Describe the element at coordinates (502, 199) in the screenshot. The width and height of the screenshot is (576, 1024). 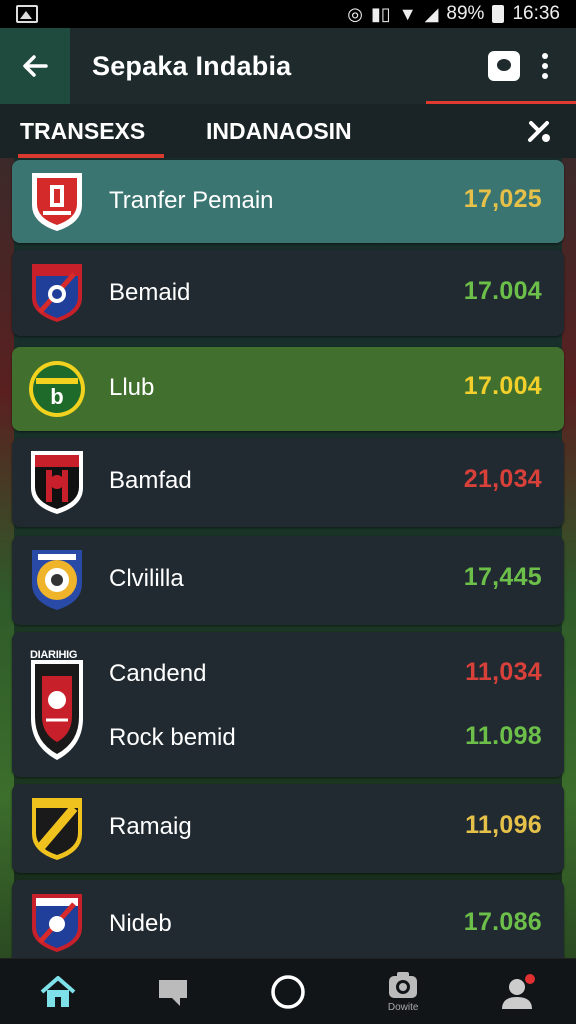
I see `list-item-value: 17,025` at that location.